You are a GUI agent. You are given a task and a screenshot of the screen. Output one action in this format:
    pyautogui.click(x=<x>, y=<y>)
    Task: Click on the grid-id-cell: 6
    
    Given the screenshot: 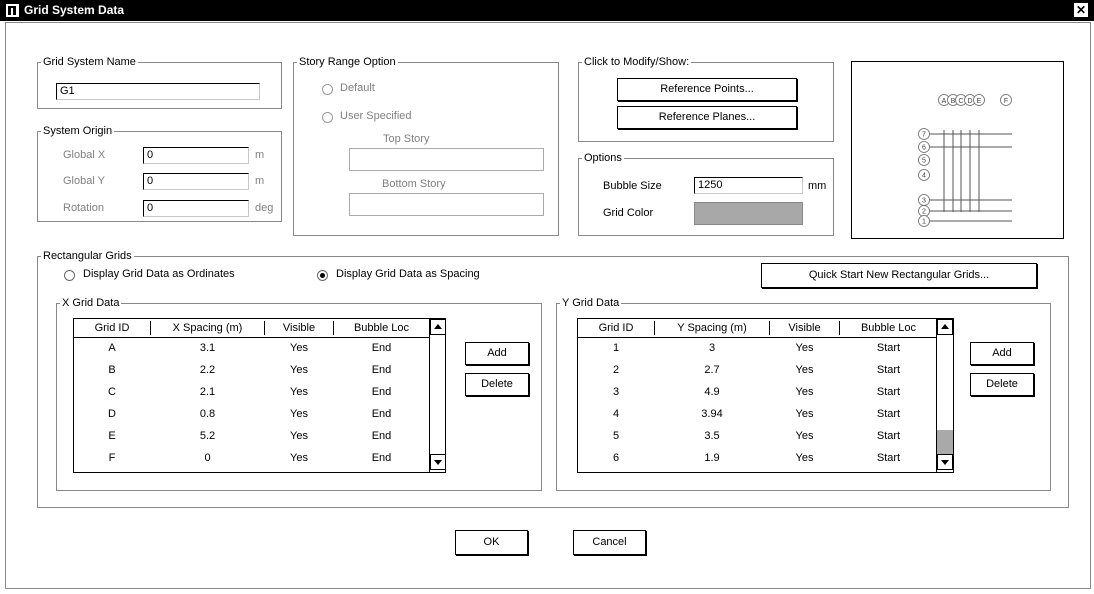 What is the action you would take?
    pyautogui.click(x=616, y=458)
    